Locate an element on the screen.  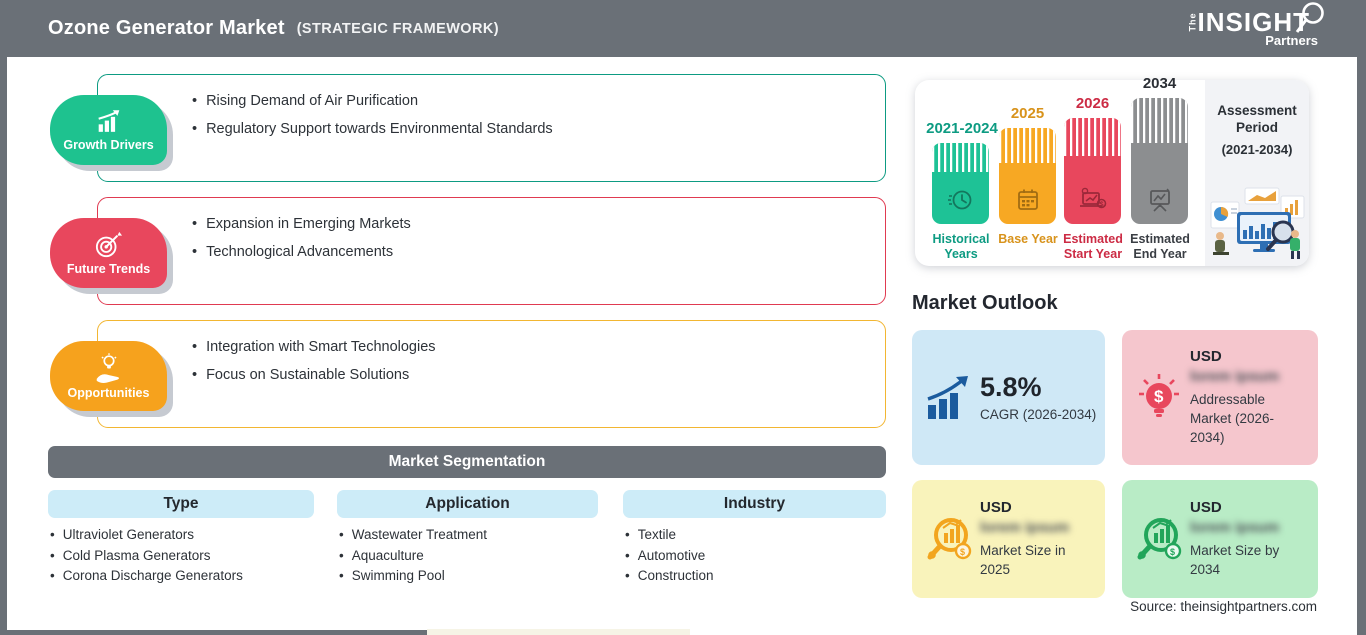
insight-partners-logo: The INSIGHT Partners is located at coordinates (1253, 25).